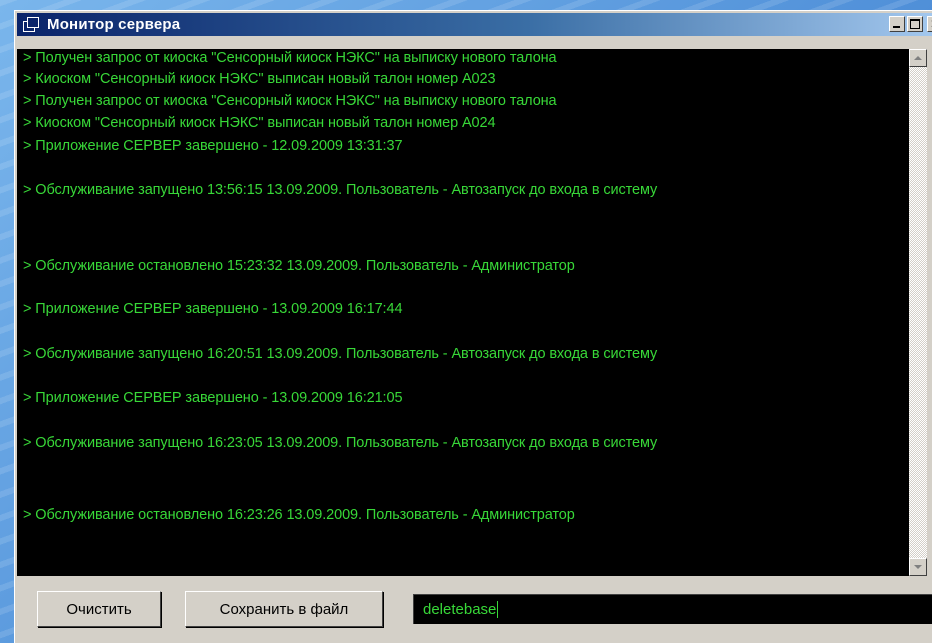 The image size is (932, 643). What do you see at coordinates (474, 24) in the screenshot?
I see `title-bar: Монитор сервера ✕` at bounding box center [474, 24].